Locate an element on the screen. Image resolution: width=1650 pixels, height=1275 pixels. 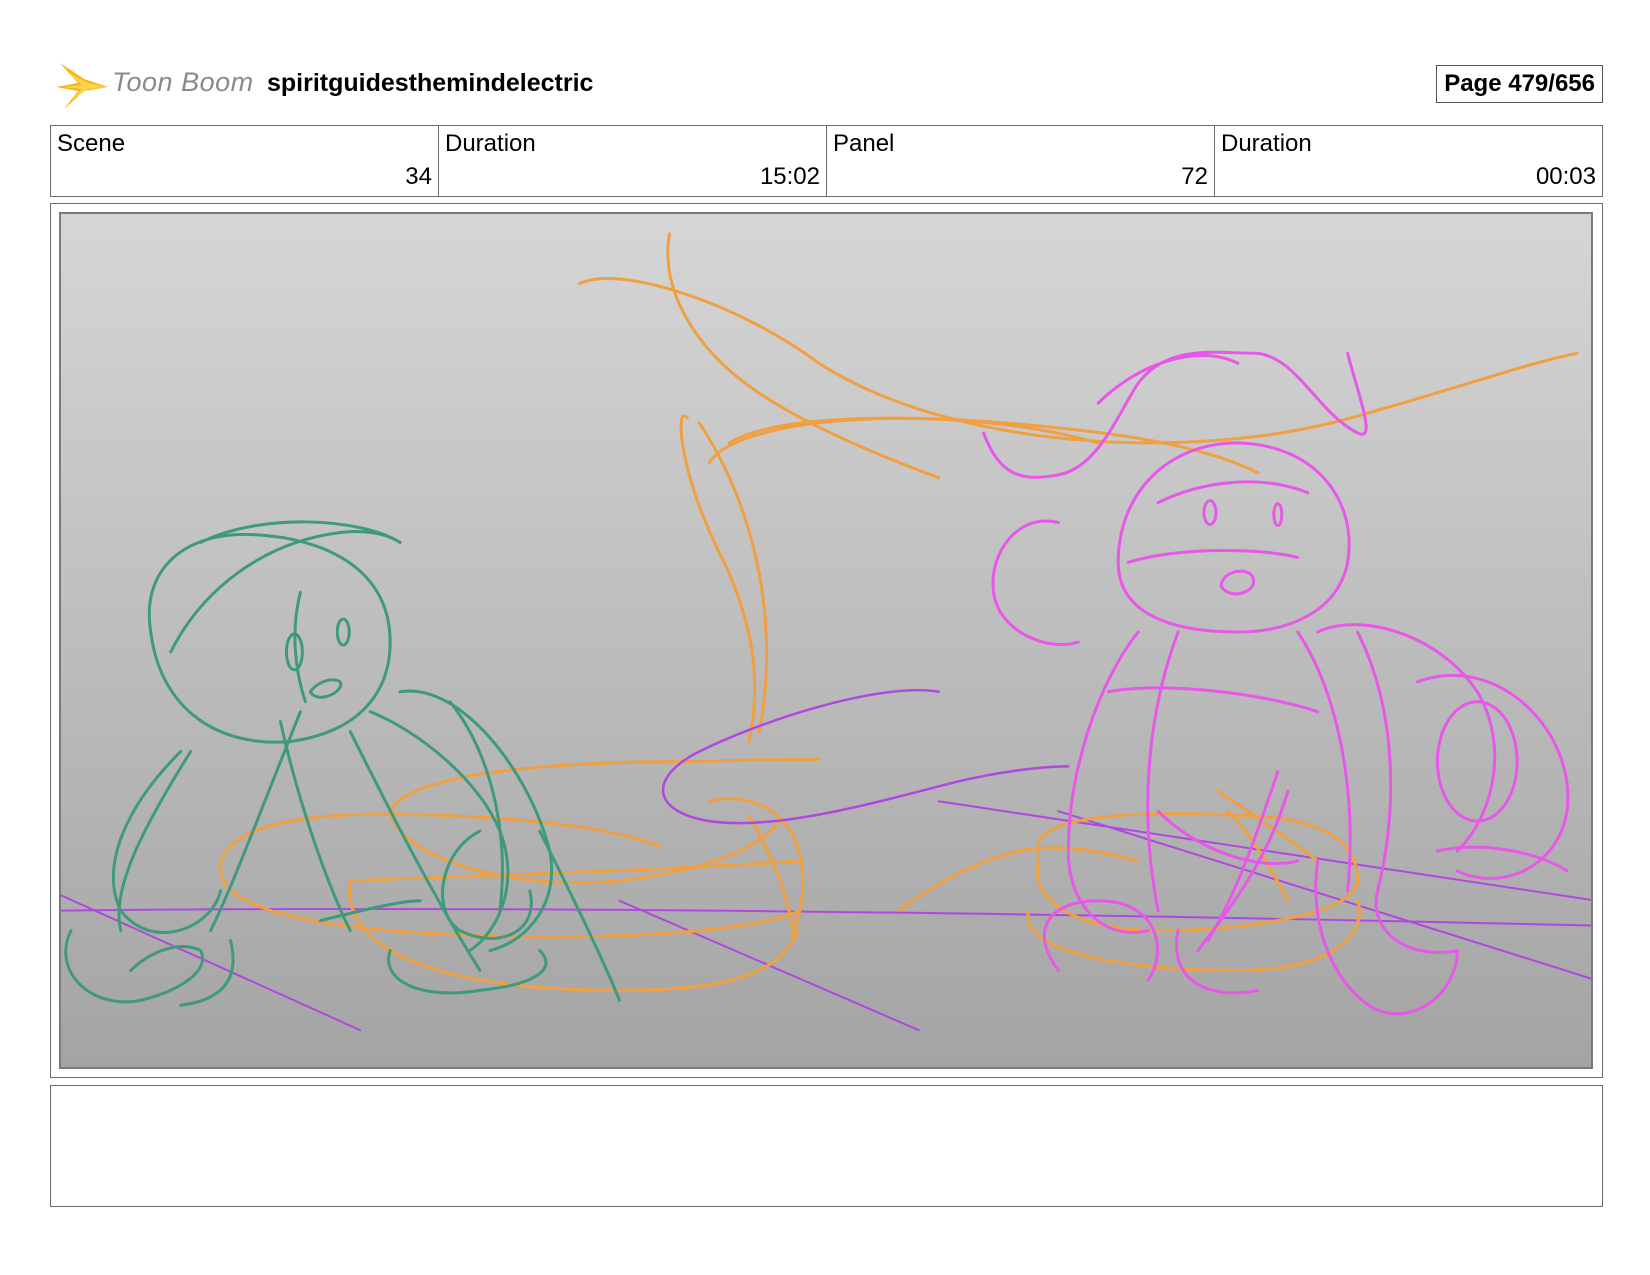
notes-box is located at coordinates (826, 1146).